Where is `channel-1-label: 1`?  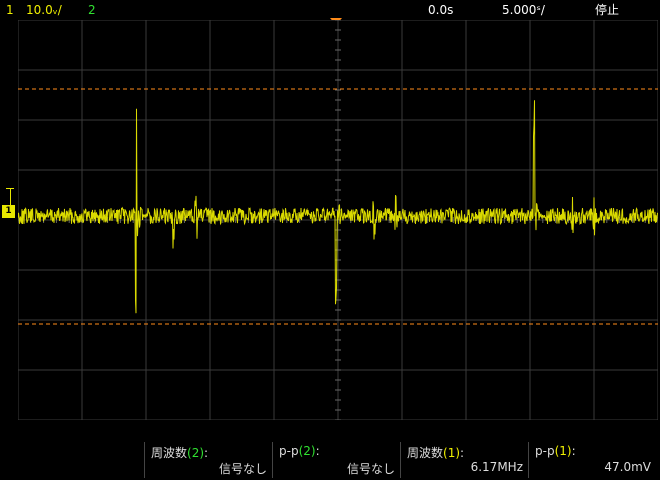
channel-1-label: 1 is located at coordinates (10, 10).